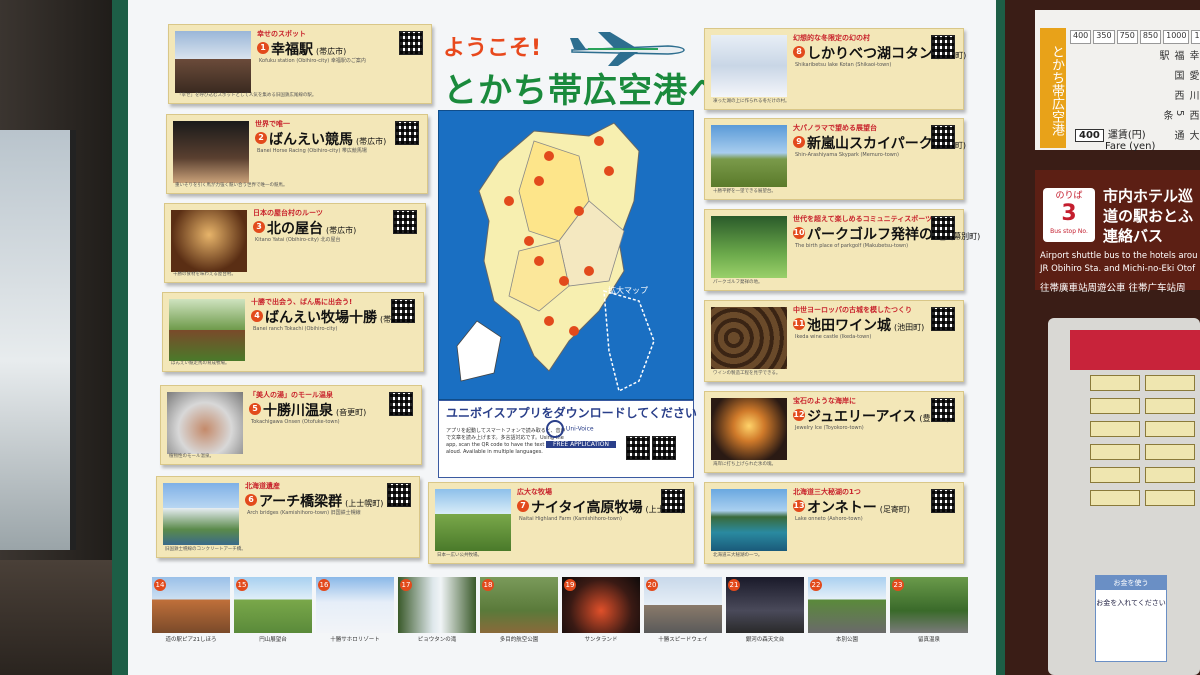 Image resolution: width=1200 pixels, height=675 pixels. Describe the element at coordinates (255, 409) in the screenshot. I see `spot-number: 5` at that location.